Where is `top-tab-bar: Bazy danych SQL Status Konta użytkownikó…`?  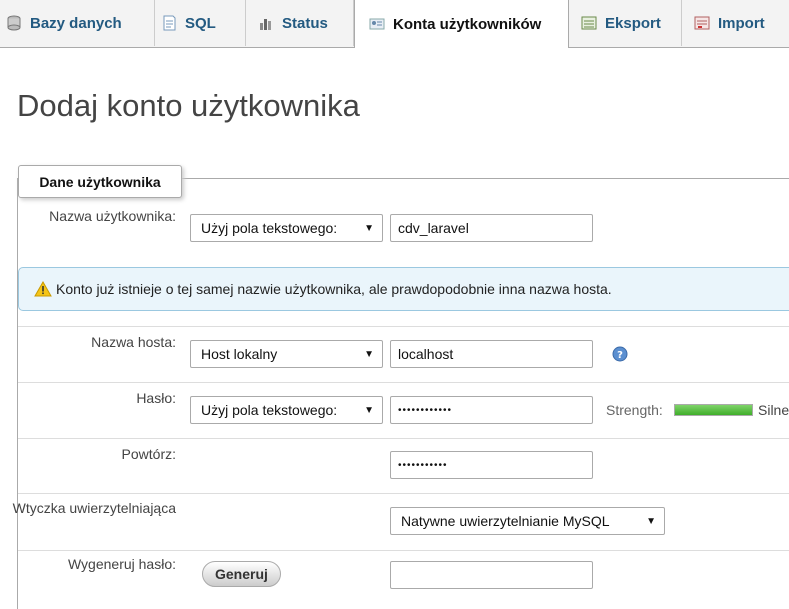
top-tab-bar: Bazy danych SQL Status Konta użytkownikó… is located at coordinates (394, 24).